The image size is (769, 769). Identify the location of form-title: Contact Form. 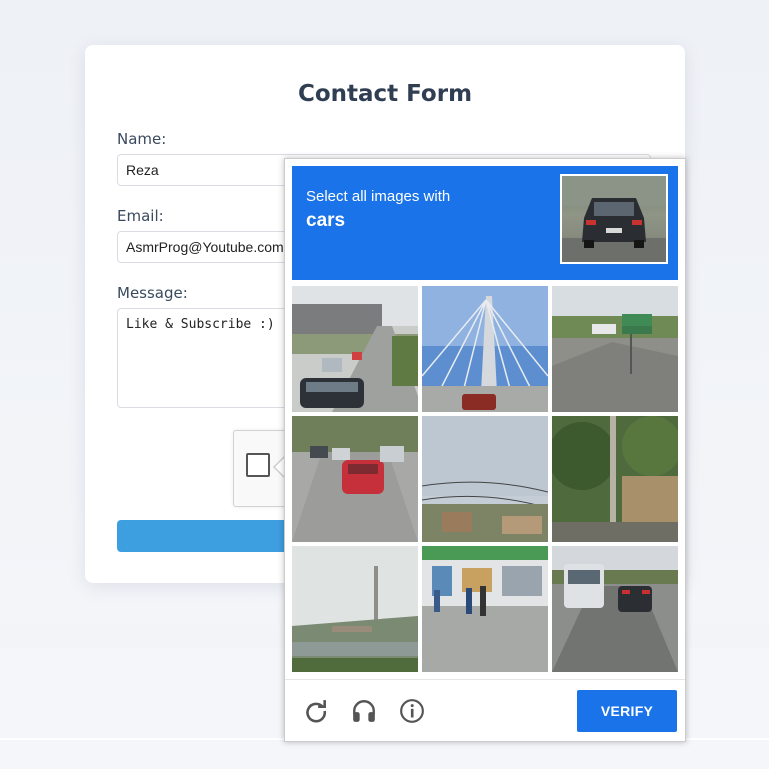
(385, 94).